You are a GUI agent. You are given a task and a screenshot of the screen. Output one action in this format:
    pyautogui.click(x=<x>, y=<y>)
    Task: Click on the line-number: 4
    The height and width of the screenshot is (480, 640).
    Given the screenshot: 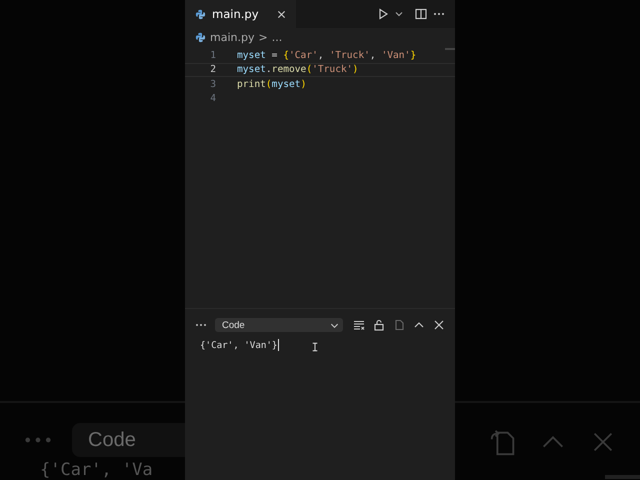 What is the action you would take?
    pyautogui.click(x=212, y=98)
    